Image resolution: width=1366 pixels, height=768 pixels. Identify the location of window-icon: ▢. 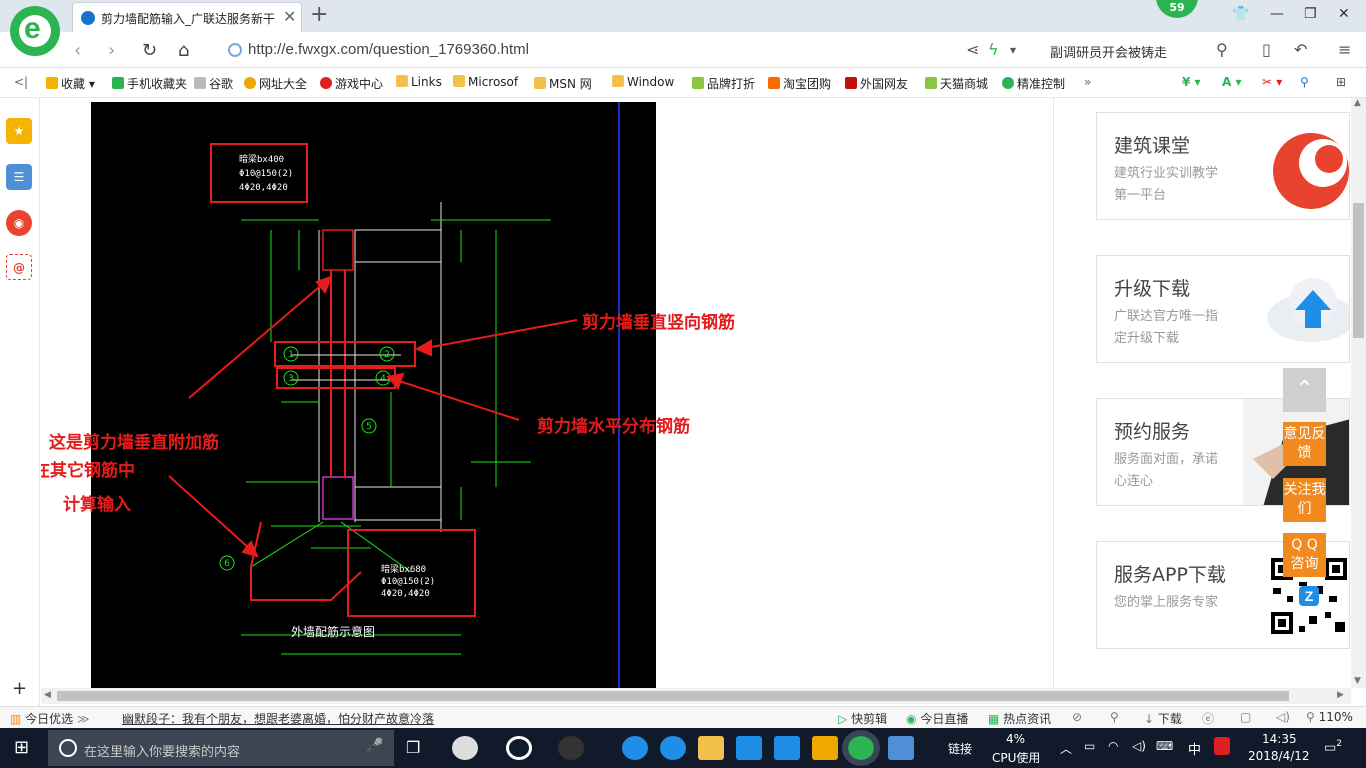
(1245, 717).